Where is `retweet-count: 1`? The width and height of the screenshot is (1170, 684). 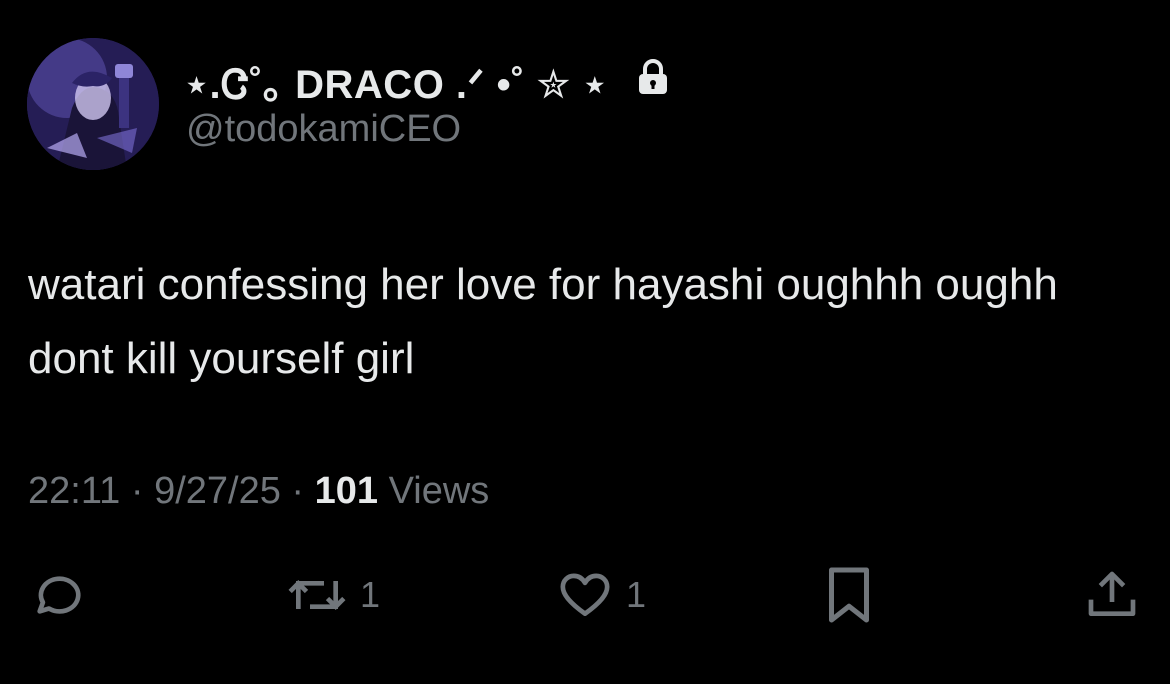
retweet-count: 1 is located at coordinates (370, 594).